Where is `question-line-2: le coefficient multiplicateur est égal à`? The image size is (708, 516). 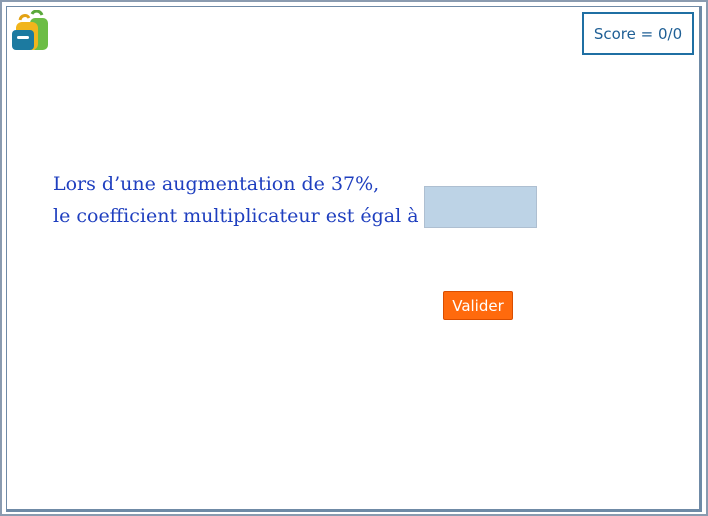
question-line-2: le coefficient multiplicateur est égal à is located at coordinates (236, 216).